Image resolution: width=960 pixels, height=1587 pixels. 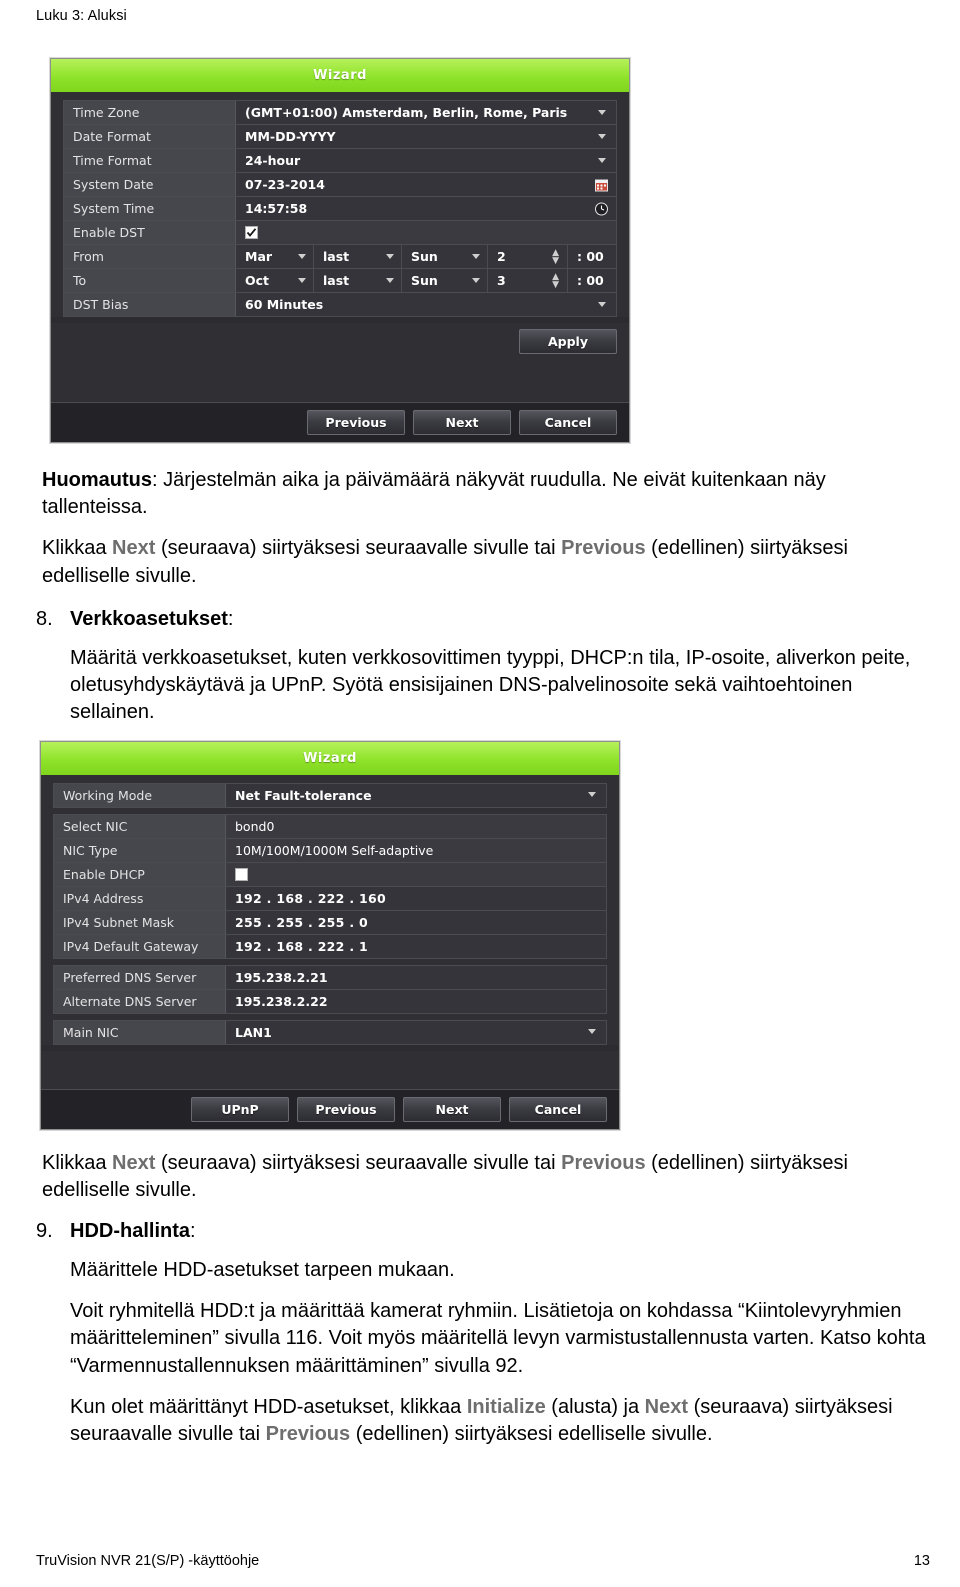 What do you see at coordinates (150, 208) in the screenshot?
I see `label-system-time: System Time` at bounding box center [150, 208].